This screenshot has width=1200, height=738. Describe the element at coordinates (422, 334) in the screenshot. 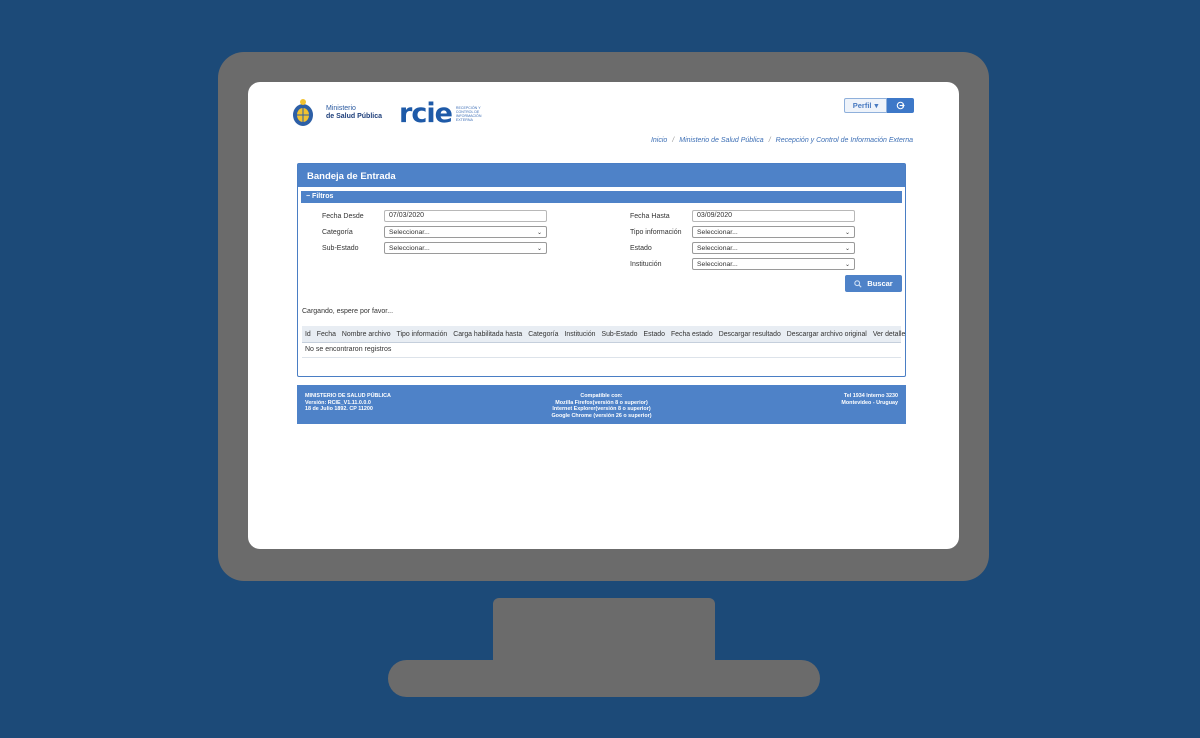

I see `col-tipo-informacion: Tipo información` at that location.